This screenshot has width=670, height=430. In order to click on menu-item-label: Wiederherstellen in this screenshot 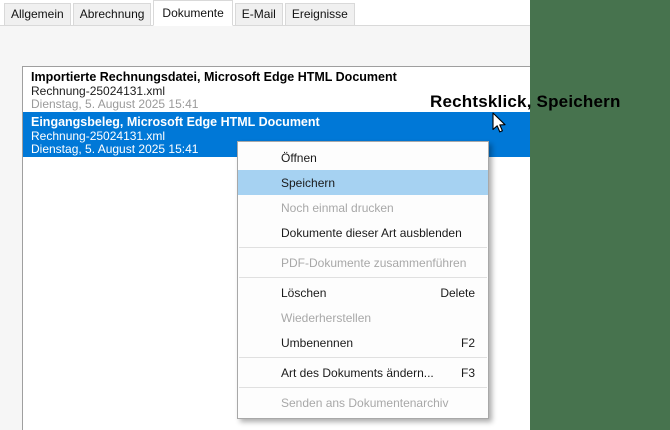, I will do `click(326, 317)`.